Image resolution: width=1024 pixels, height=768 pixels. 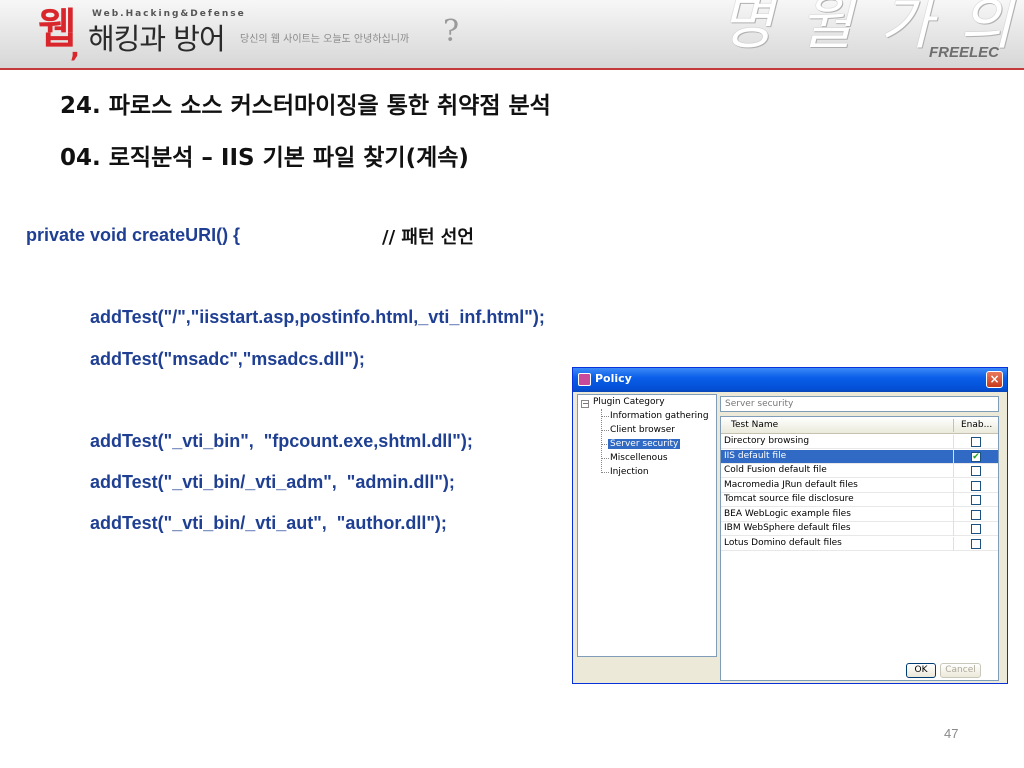 What do you see at coordinates (629, 472) in the screenshot?
I see `tree-item-injection: Injection` at bounding box center [629, 472].